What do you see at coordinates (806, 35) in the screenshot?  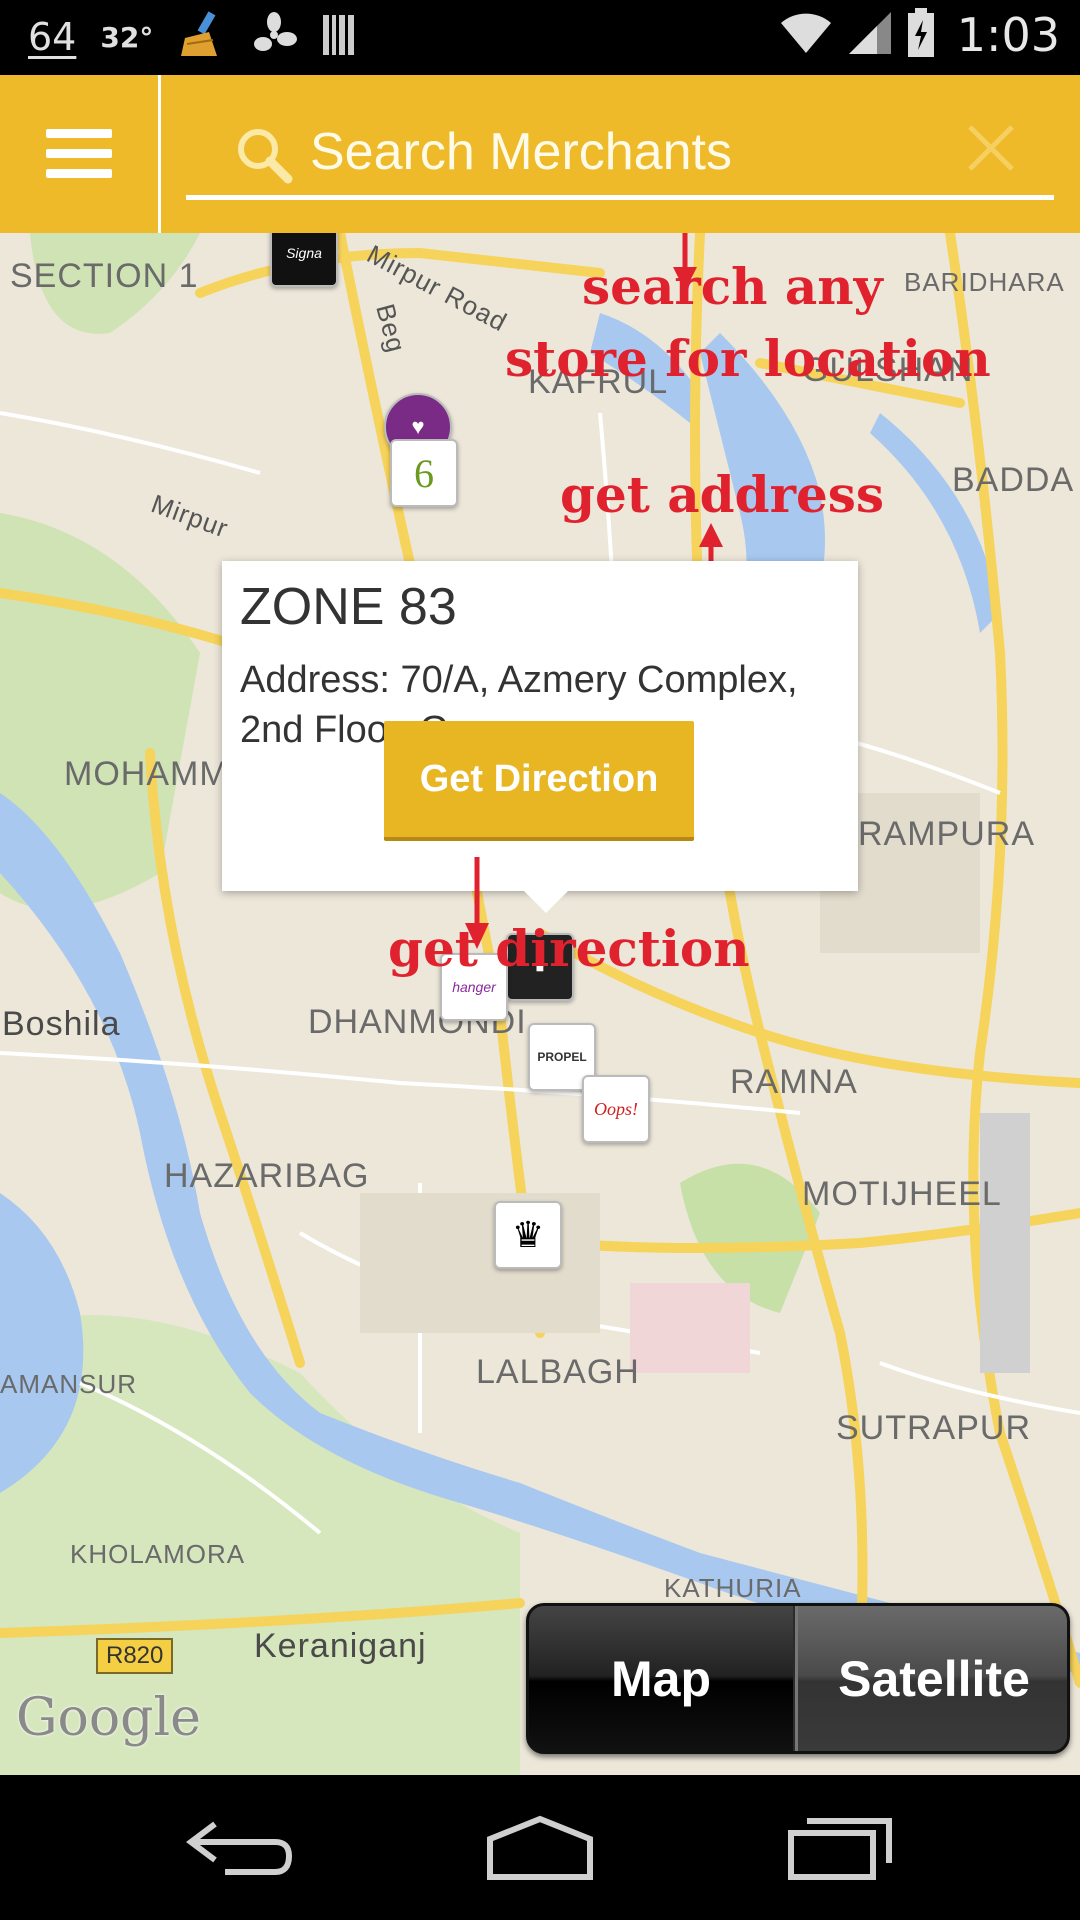 I see `wifi-icon` at bounding box center [806, 35].